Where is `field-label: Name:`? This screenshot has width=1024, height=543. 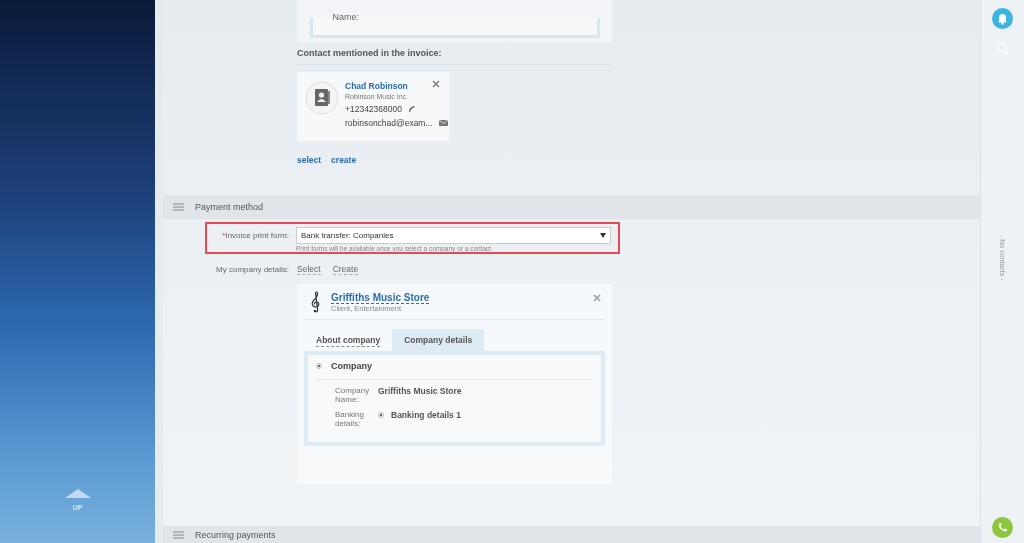
field-label: Name: is located at coordinates (345, 17).